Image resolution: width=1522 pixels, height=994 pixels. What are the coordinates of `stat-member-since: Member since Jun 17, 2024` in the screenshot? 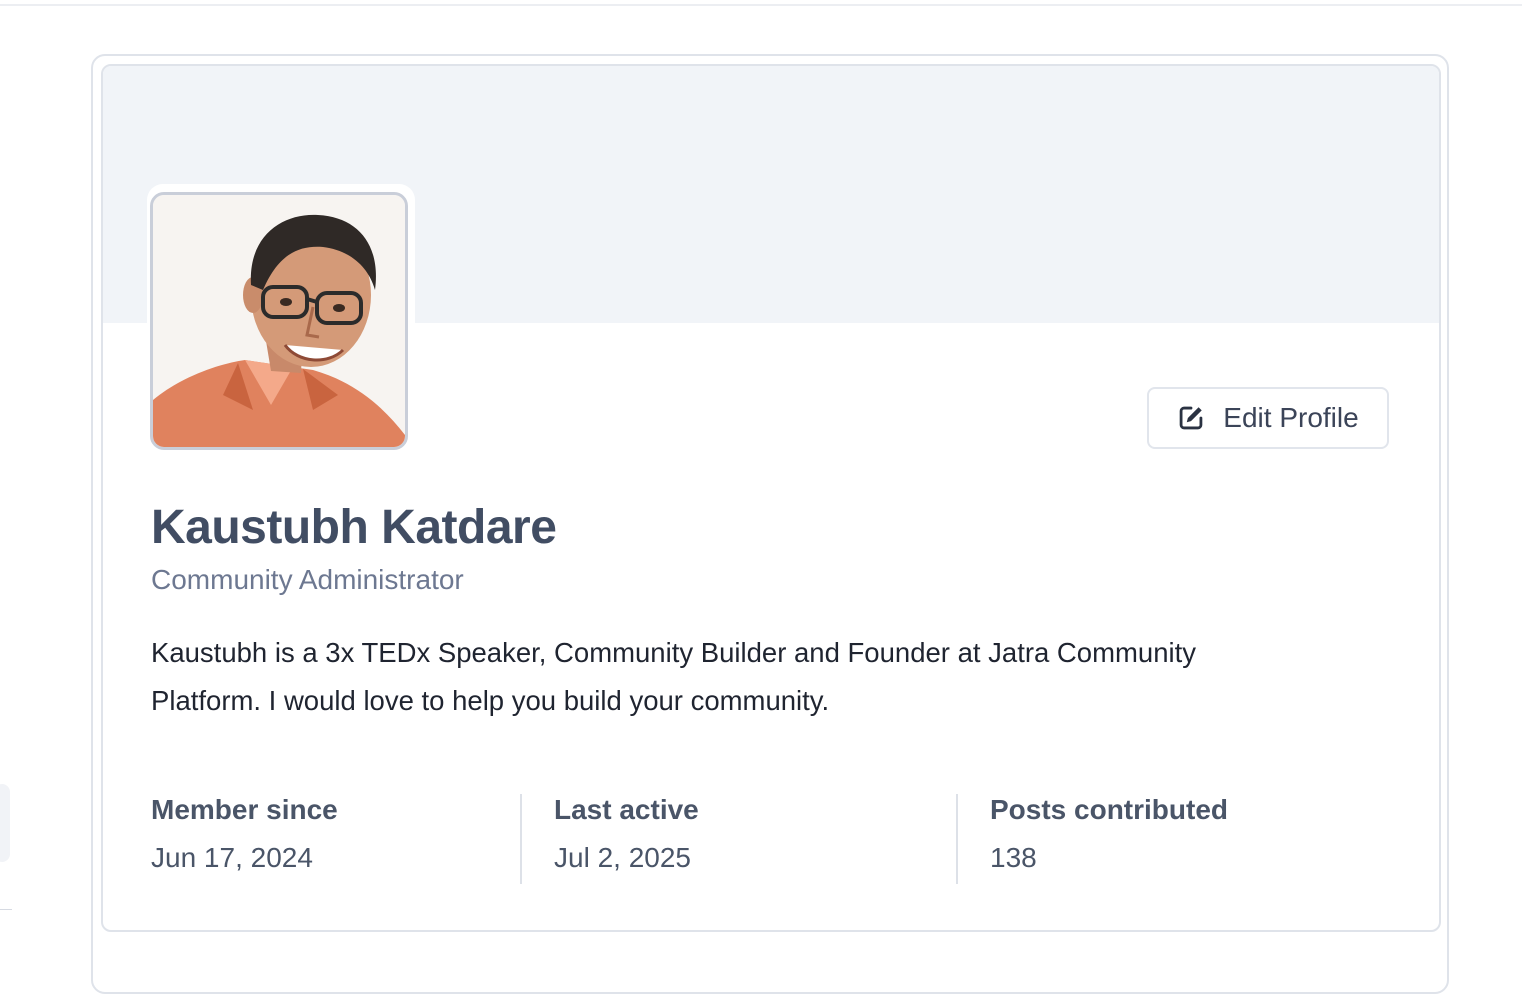 It's located at (244, 839).